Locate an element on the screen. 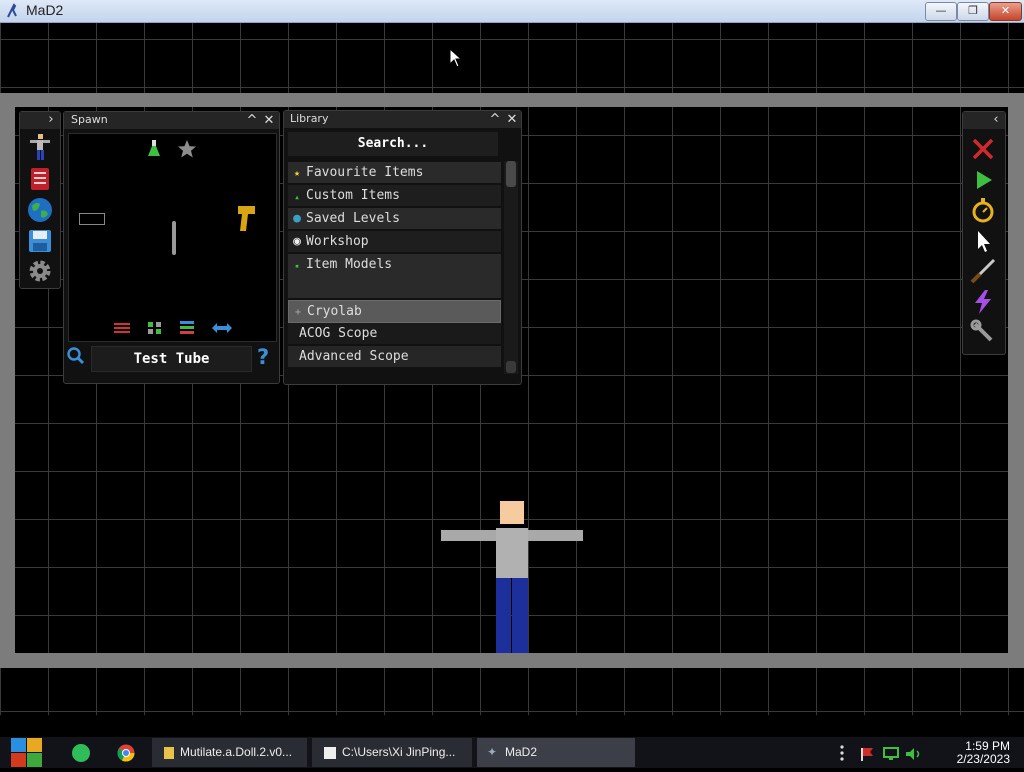 The image size is (1024, 772). 7zip-icon is located at coordinates (330, 752).